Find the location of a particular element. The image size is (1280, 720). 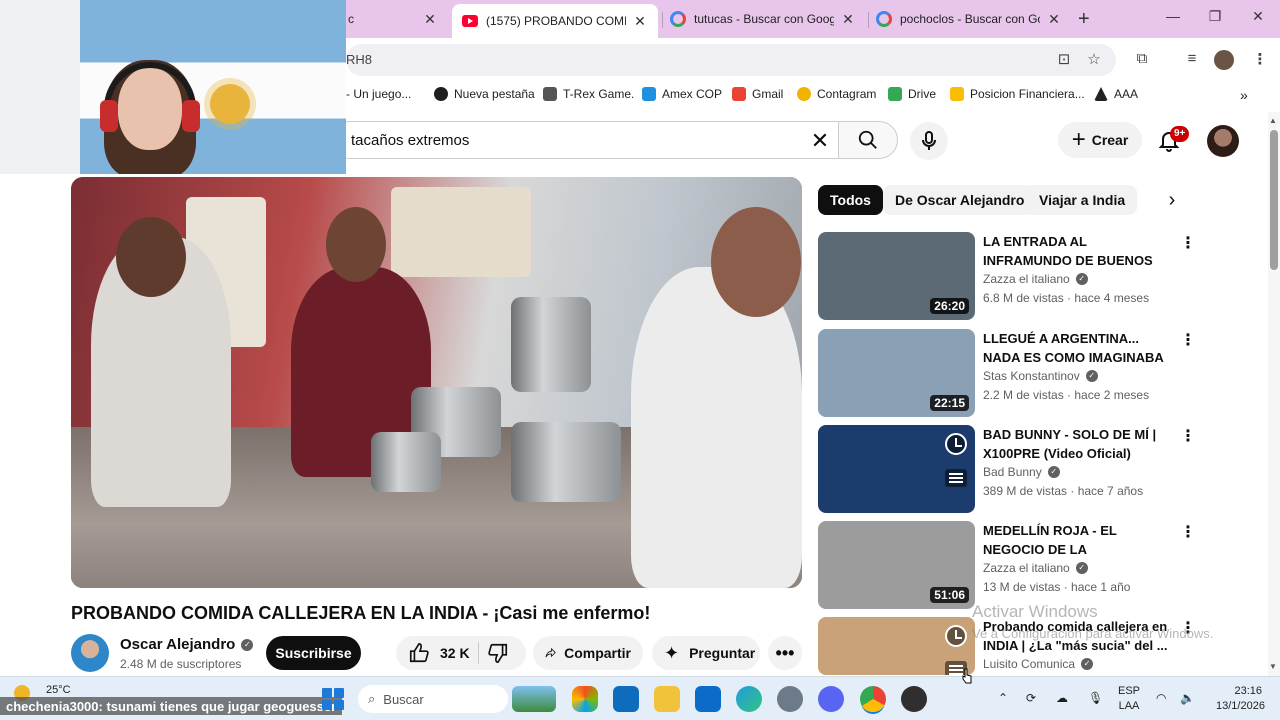

recommendation-thumbnail: 51:06 is located at coordinates (896, 565).